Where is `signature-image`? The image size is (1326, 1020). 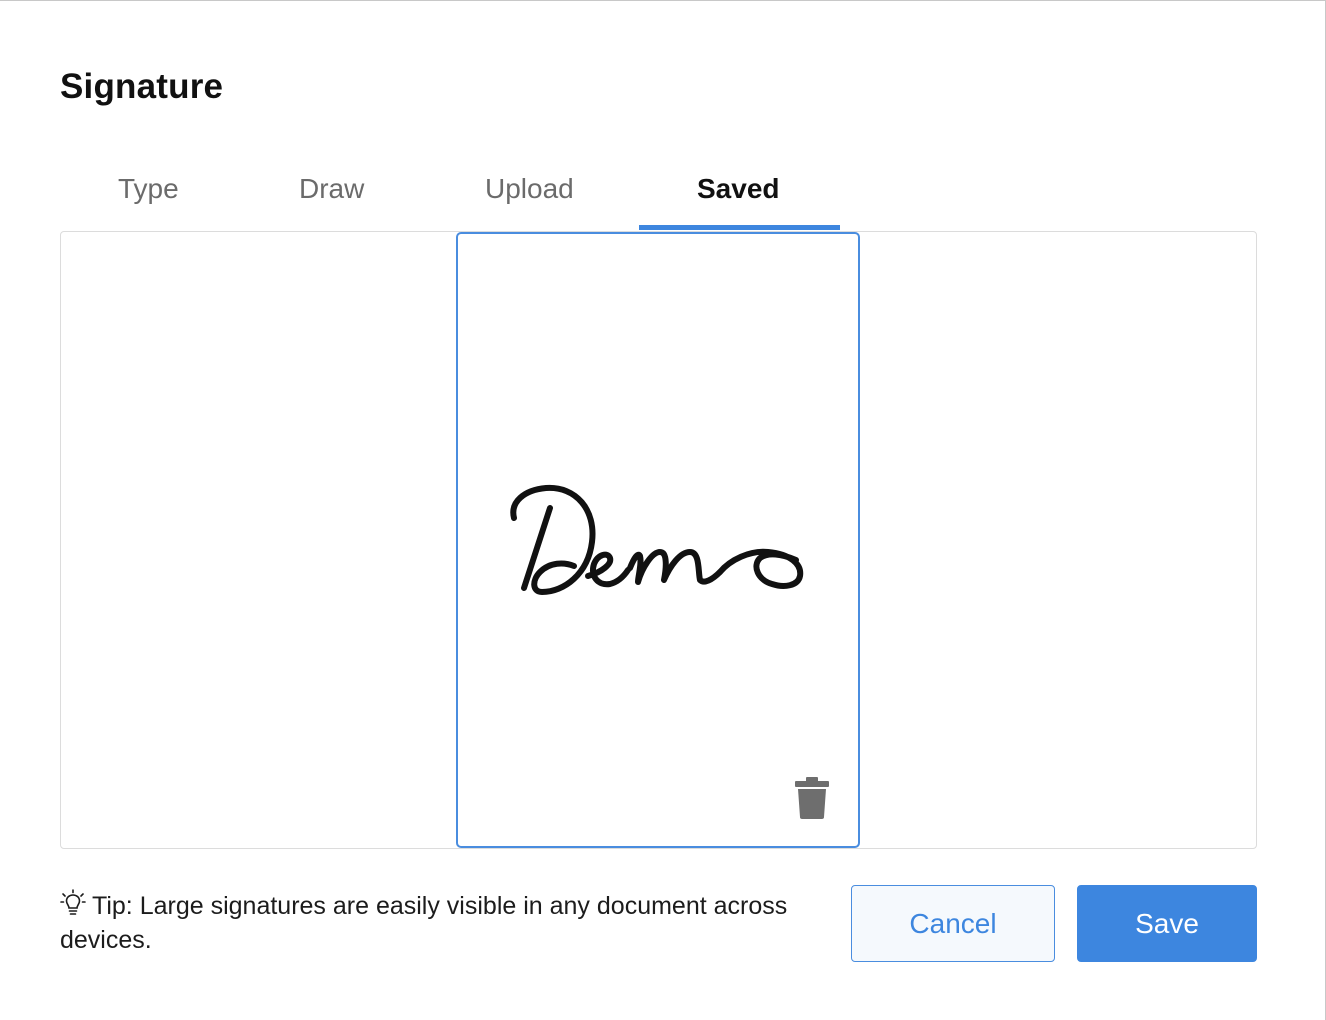
signature-image is located at coordinates (657, 539).